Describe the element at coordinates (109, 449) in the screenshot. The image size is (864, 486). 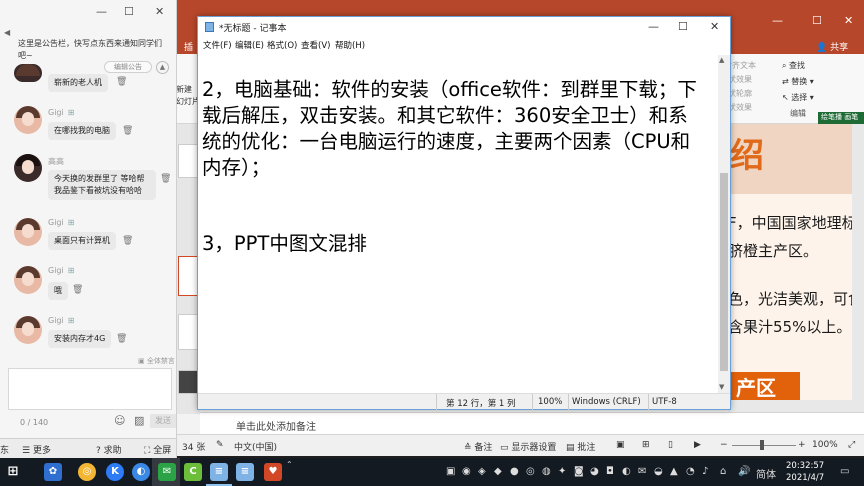
I see `help-button: ? 求助` at that location.